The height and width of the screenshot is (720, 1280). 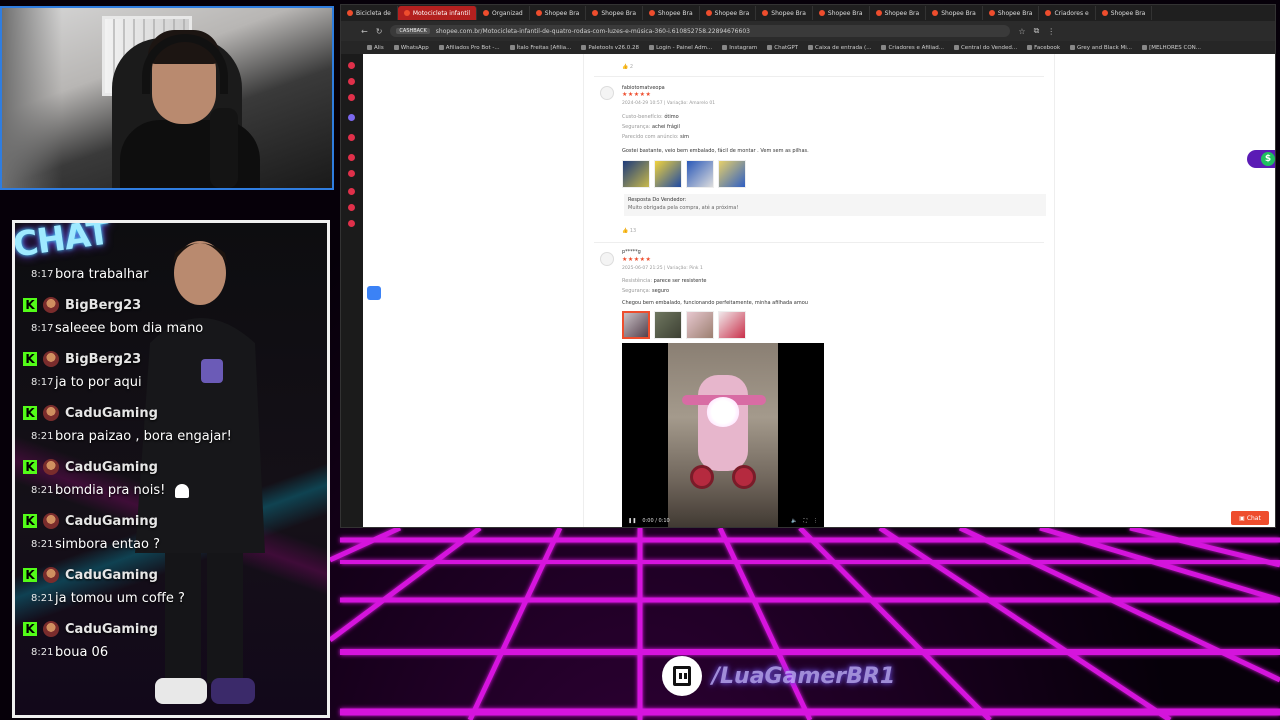 What do you see at coordinates (627, 67) in the screenshot?
I see `likes-count: 👍 2` at bounding box center [627, 67].